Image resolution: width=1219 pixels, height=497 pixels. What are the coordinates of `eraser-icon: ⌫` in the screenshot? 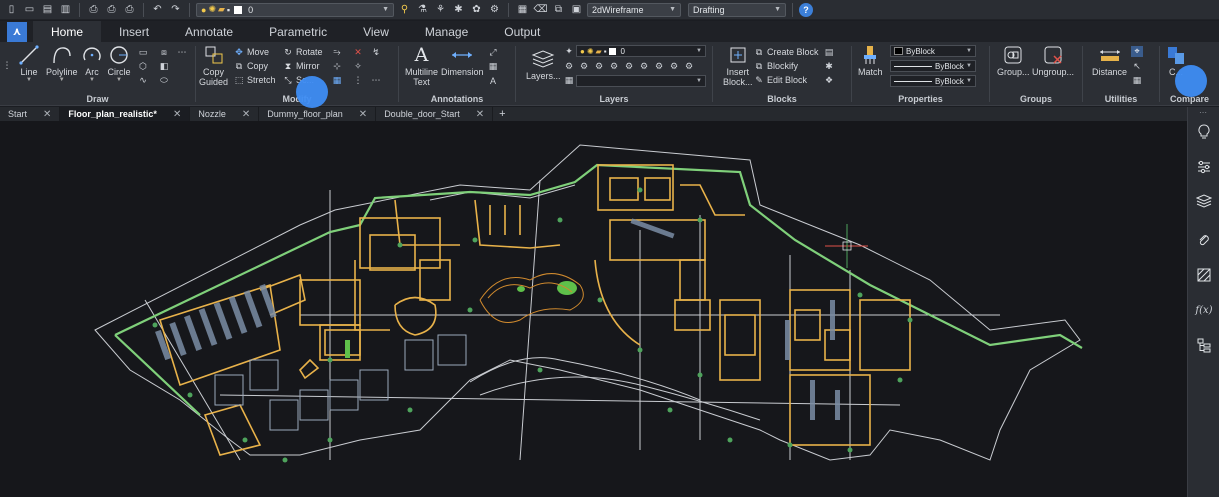 It's located at (540, 9).